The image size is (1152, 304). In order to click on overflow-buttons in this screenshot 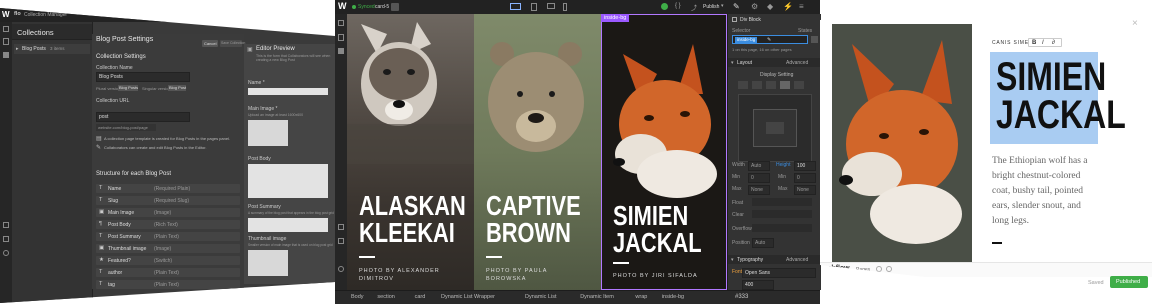, I will do `click(782, 228)`.